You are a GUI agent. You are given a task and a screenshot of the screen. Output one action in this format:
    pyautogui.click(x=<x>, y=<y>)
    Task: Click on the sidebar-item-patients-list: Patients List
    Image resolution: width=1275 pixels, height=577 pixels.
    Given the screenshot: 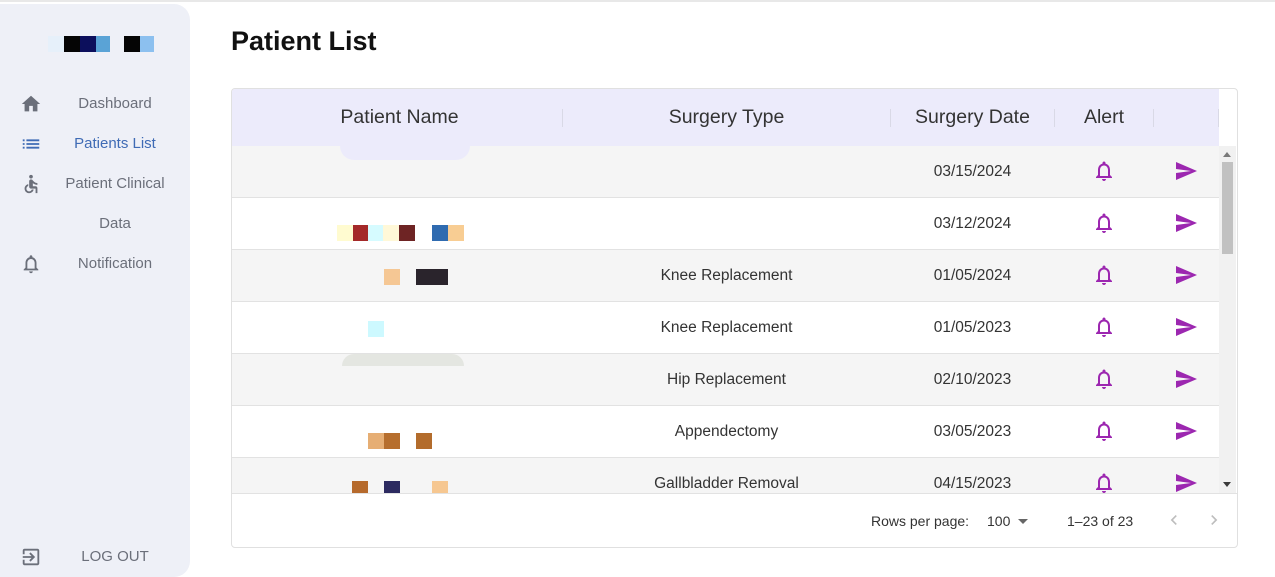 What is the action you would take?
    pyautogui.click(x=95, y=144)
    